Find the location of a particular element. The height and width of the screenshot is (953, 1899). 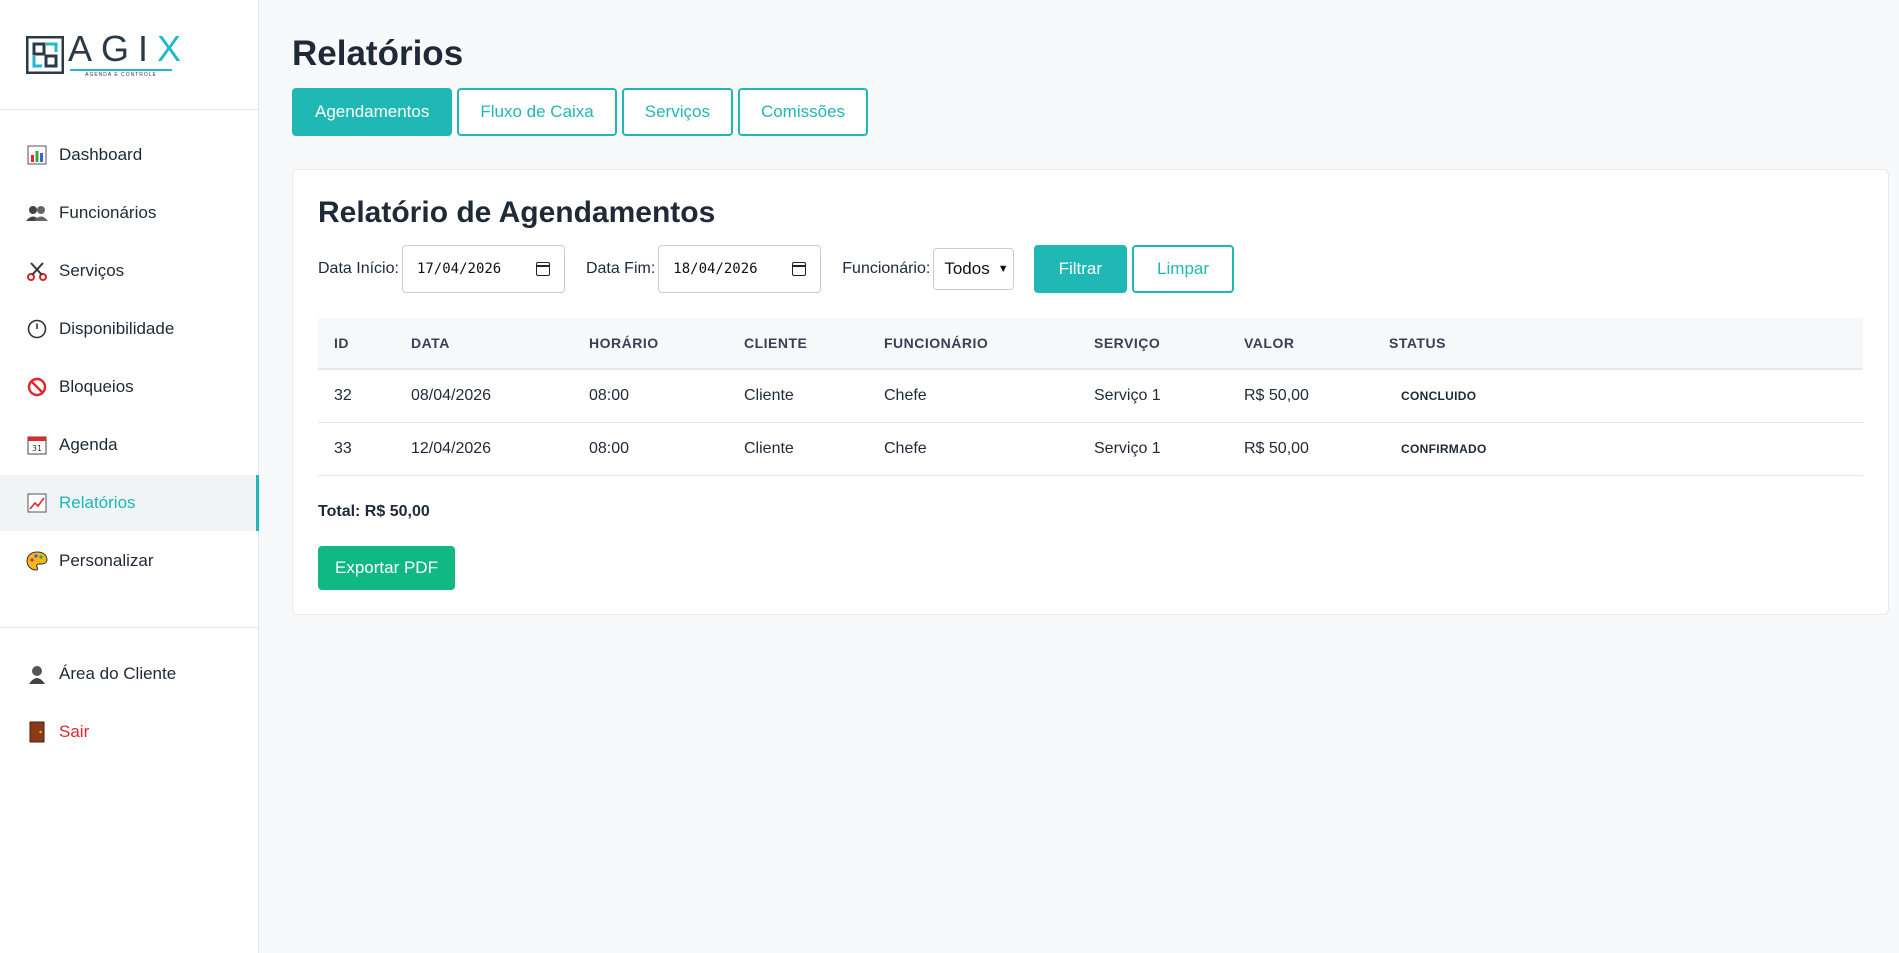

palette-icon is located at coordinates (37, 561).